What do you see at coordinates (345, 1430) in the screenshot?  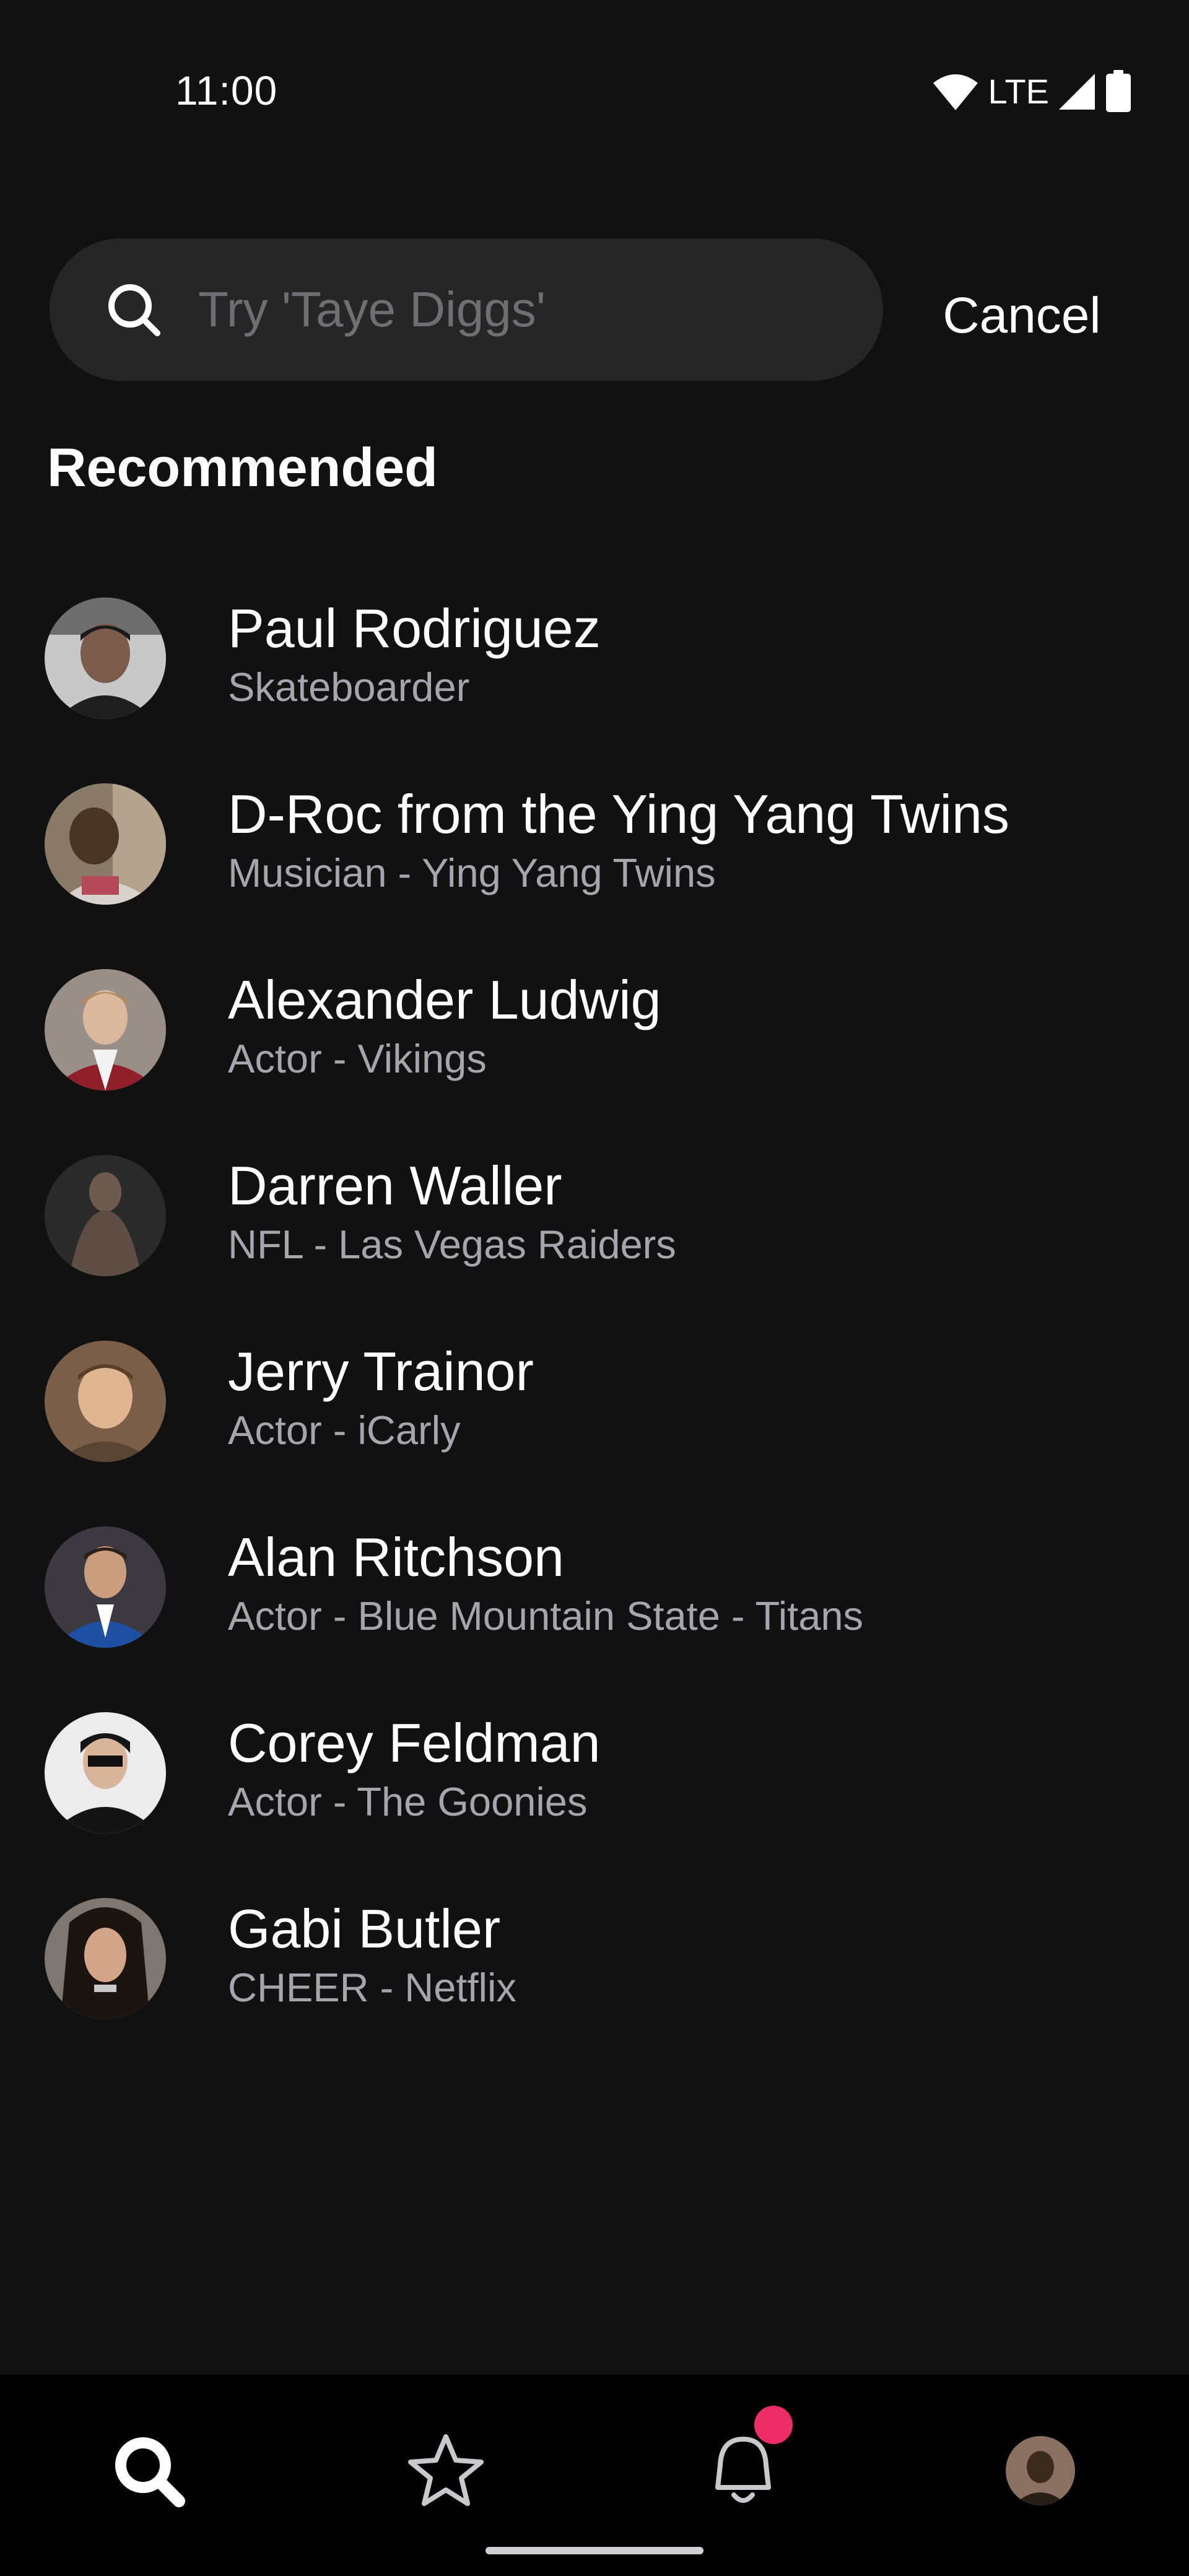 I see `person-subtitle: Actor - iCarly` at bounding box center [345, 1430].